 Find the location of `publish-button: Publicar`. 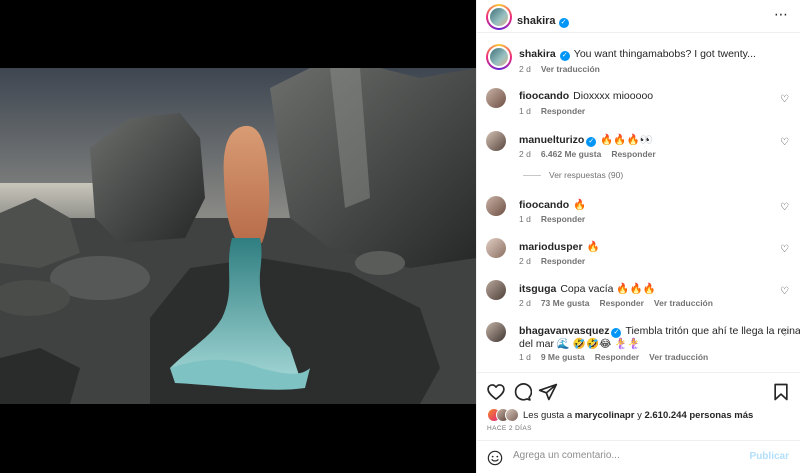

publish-button: Publicar is located at coordinates (769, 456).